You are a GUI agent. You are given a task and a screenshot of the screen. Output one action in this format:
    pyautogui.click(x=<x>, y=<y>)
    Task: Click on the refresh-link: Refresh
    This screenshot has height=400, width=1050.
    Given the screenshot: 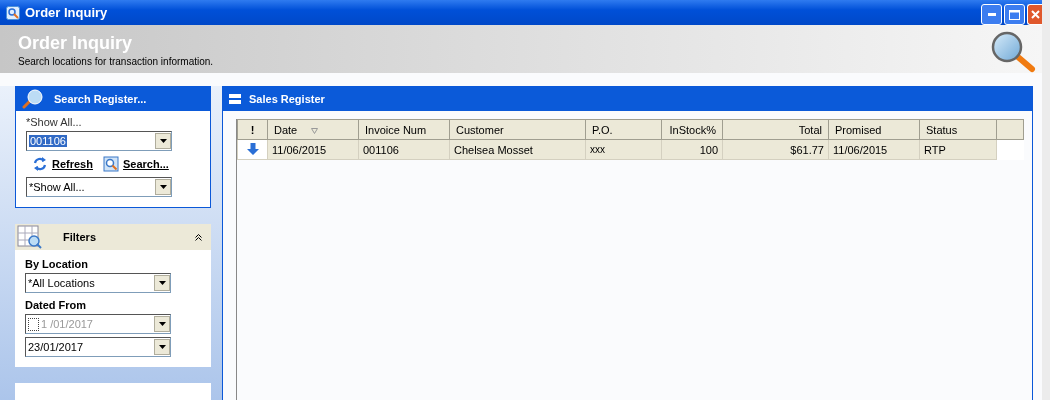 What is the action you would take?
    pyautogui.click(x=72, y=164)
    